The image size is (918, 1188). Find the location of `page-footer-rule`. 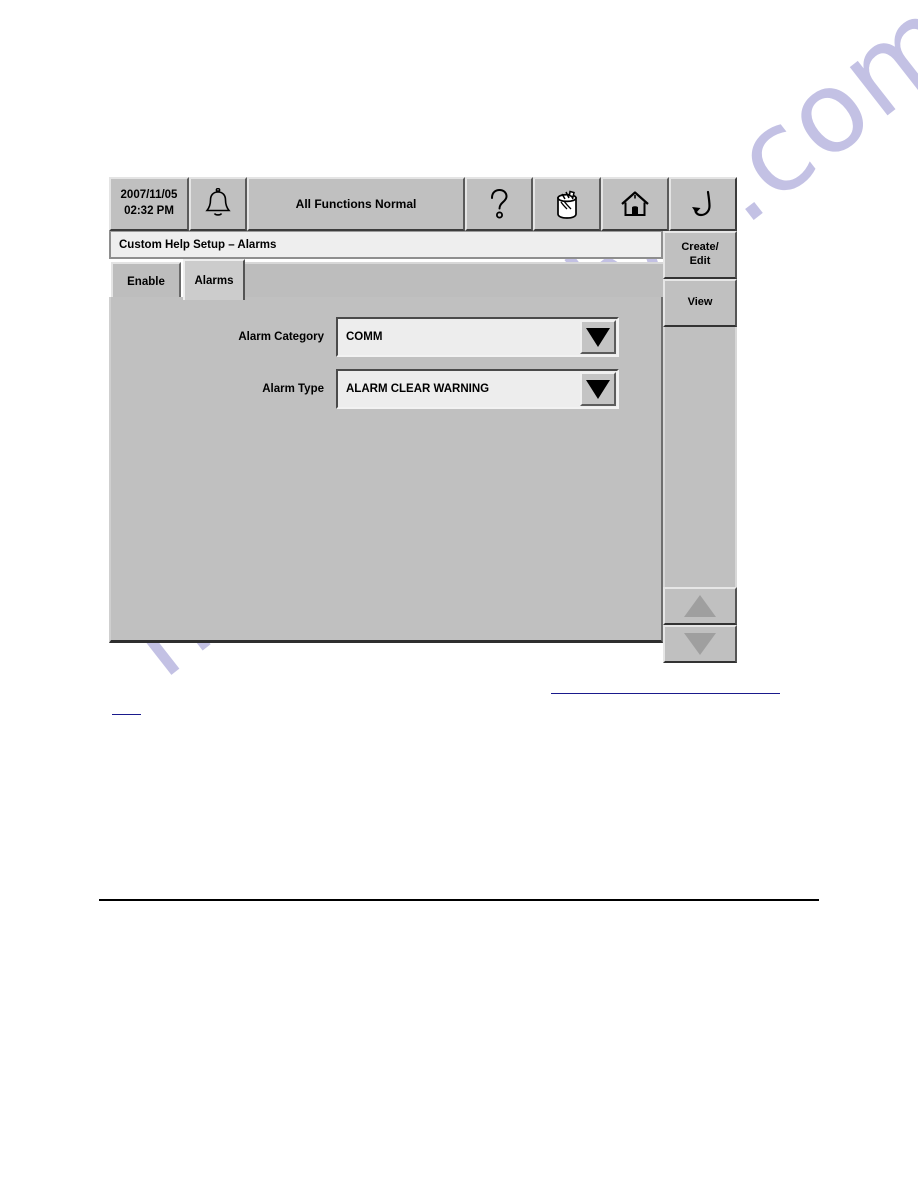

page-footer-rule is located at coordinates (459, 900).